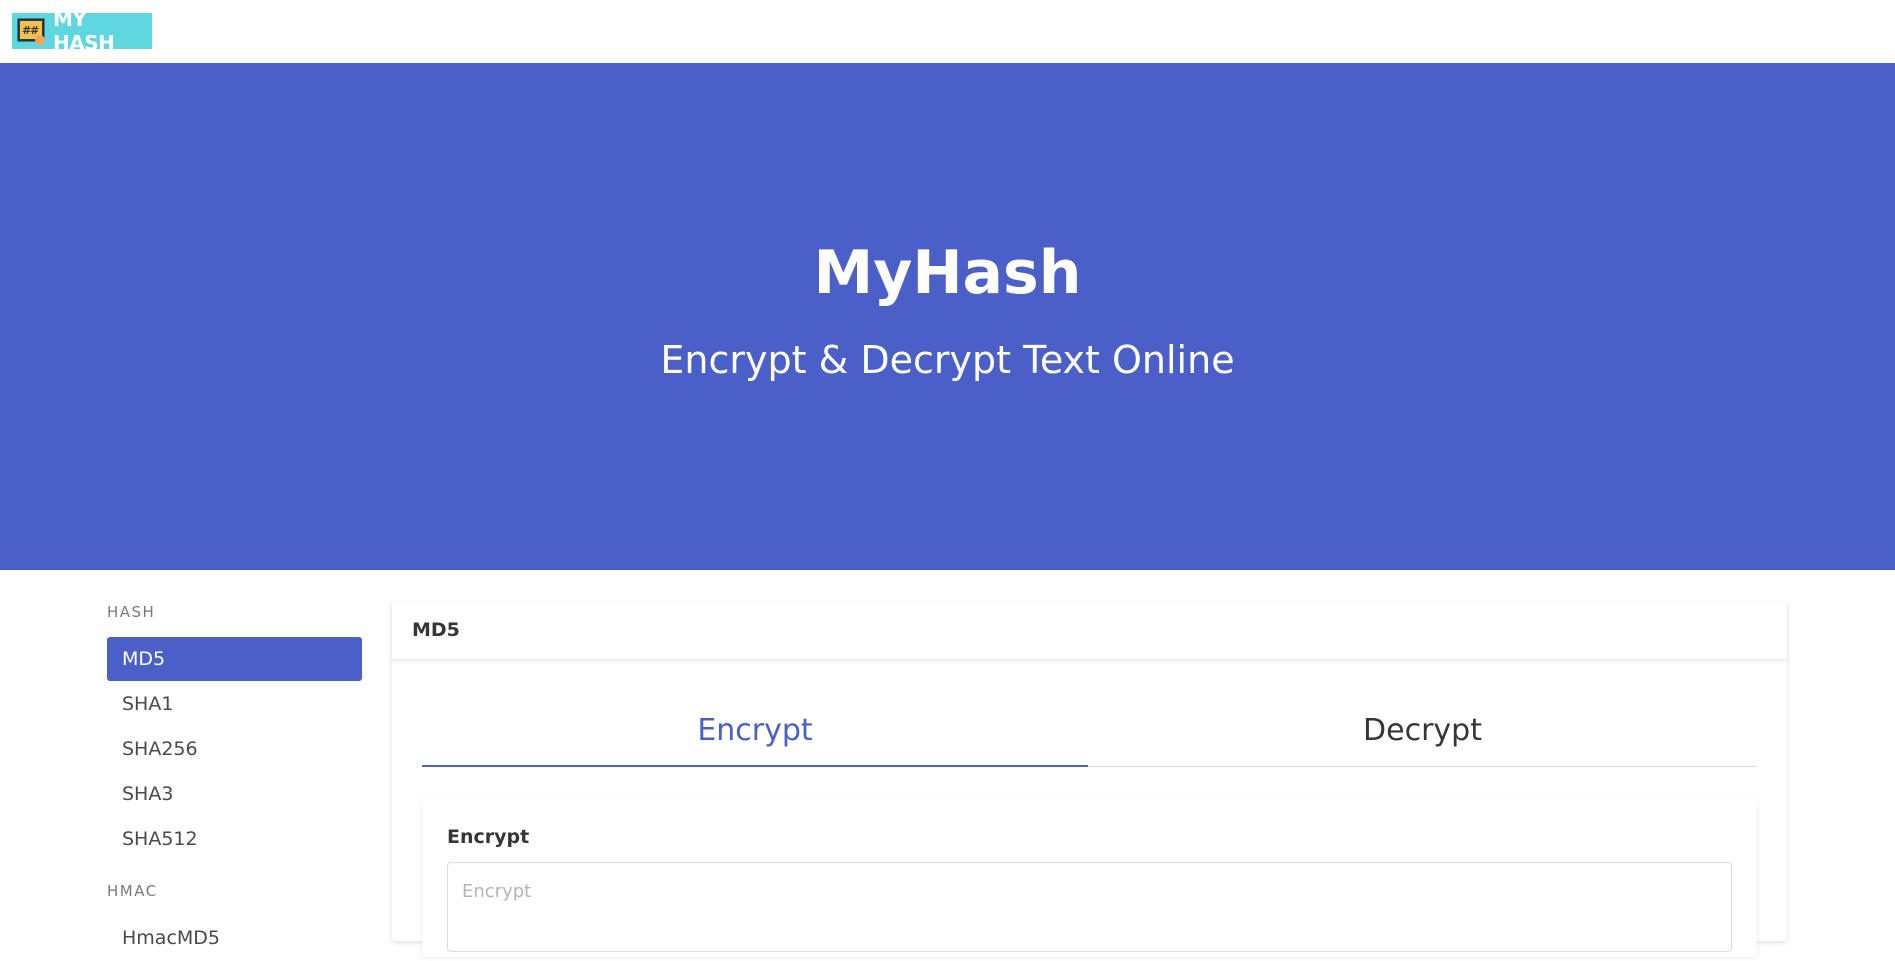 Image resolution: width=1895 pixels, height=961 pixels. Describe the element at coordinates (132, 891) in the screenshot. I see `menu-label-hmac: HMAC` at that location.